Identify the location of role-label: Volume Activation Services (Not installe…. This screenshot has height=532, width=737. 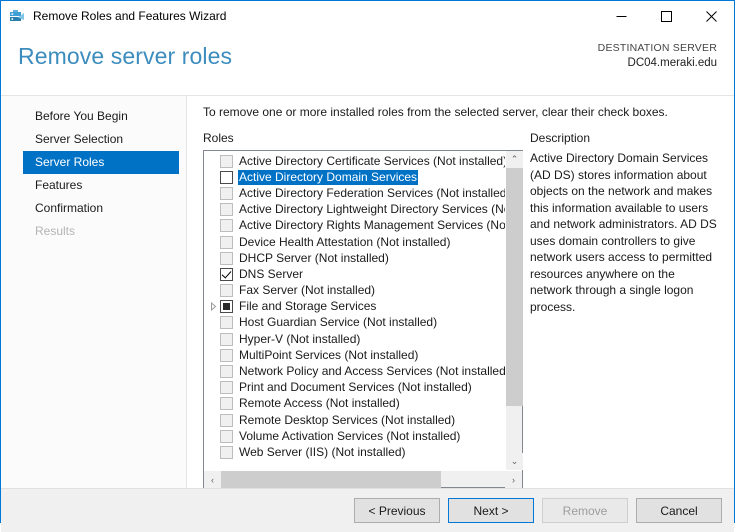
(350, 435).